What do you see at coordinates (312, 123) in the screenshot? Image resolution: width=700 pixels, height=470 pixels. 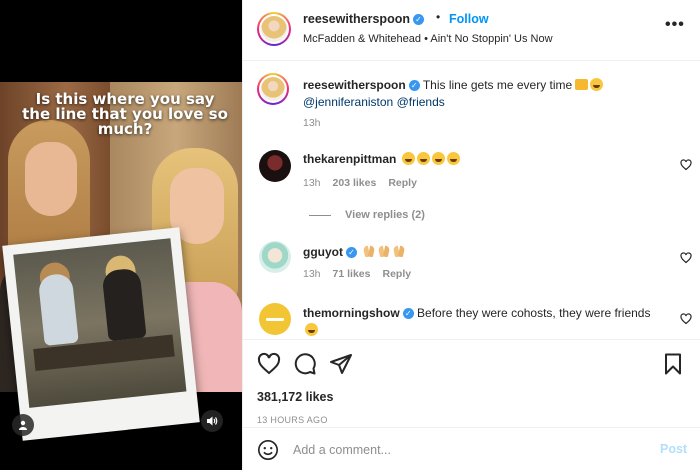 I see `caption-time: 13h` at bounding box center [312, 123].